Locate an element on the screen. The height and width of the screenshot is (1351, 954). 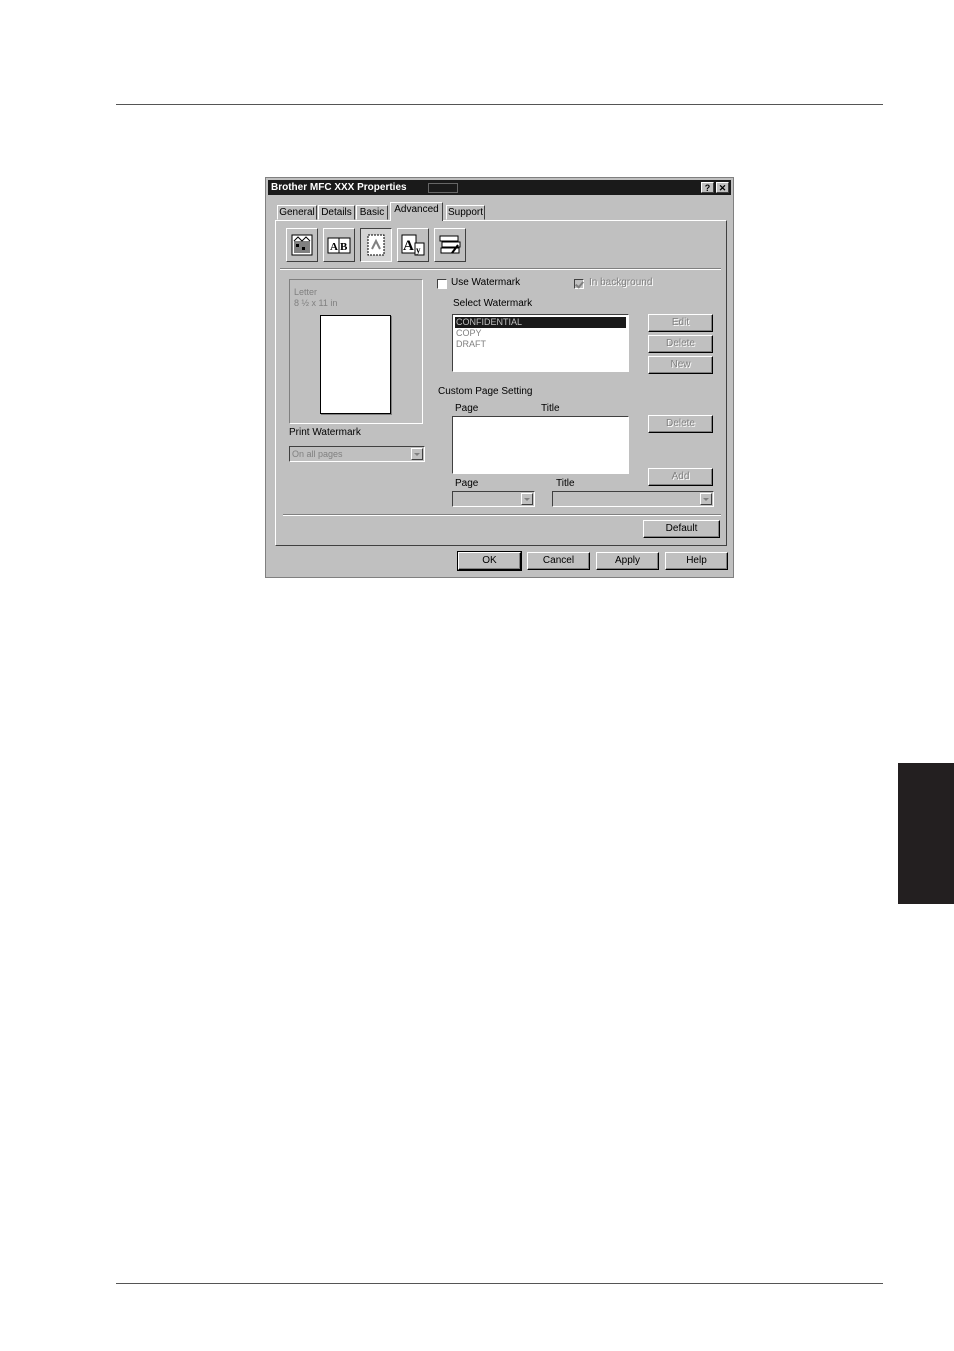
list-item: CONFIDENTIAL is located at coordinates (540, 322).